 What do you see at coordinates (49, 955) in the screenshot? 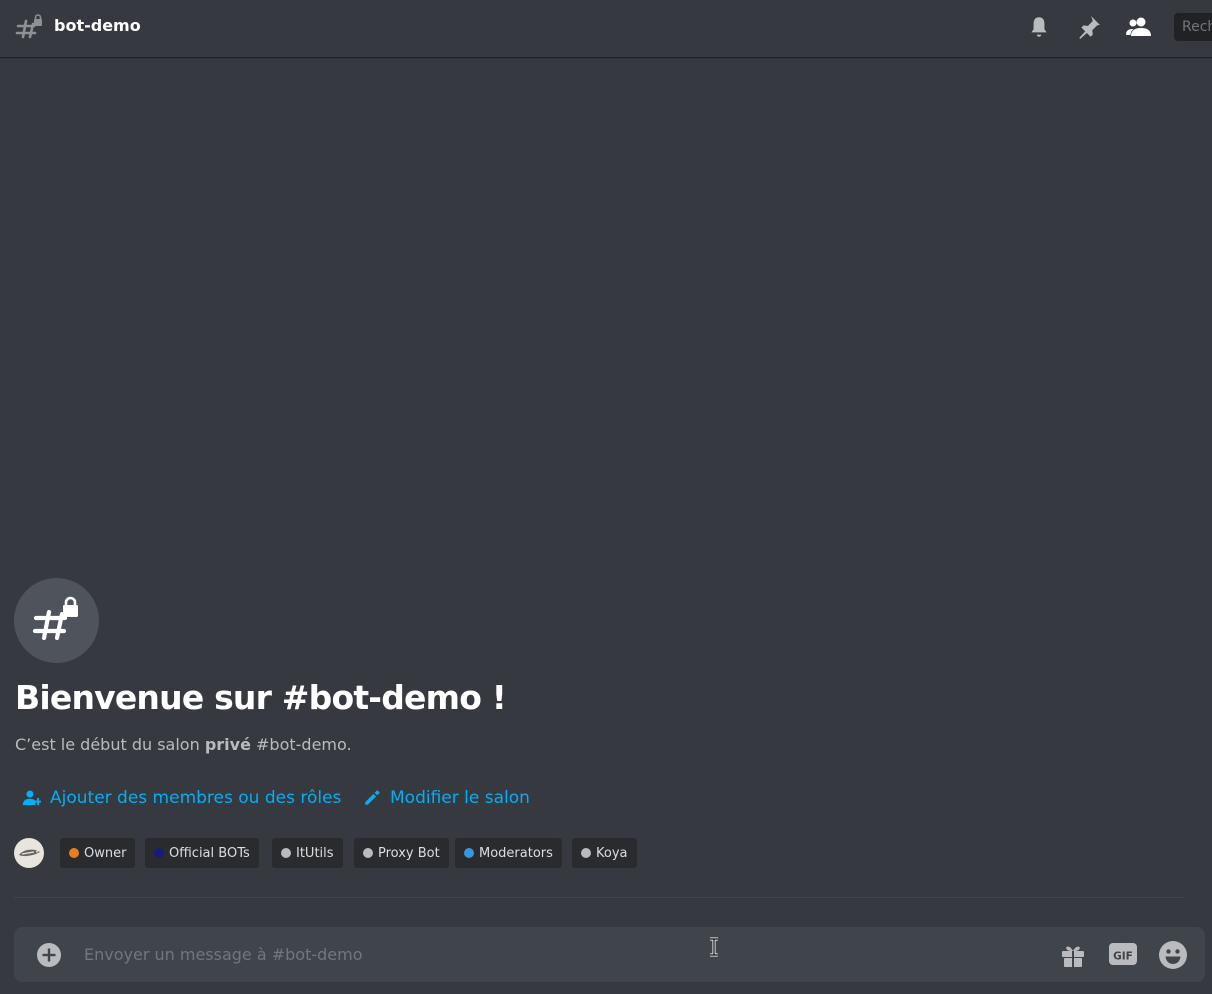
I see `plus-circle-icon` at bounding box center [49, 955].